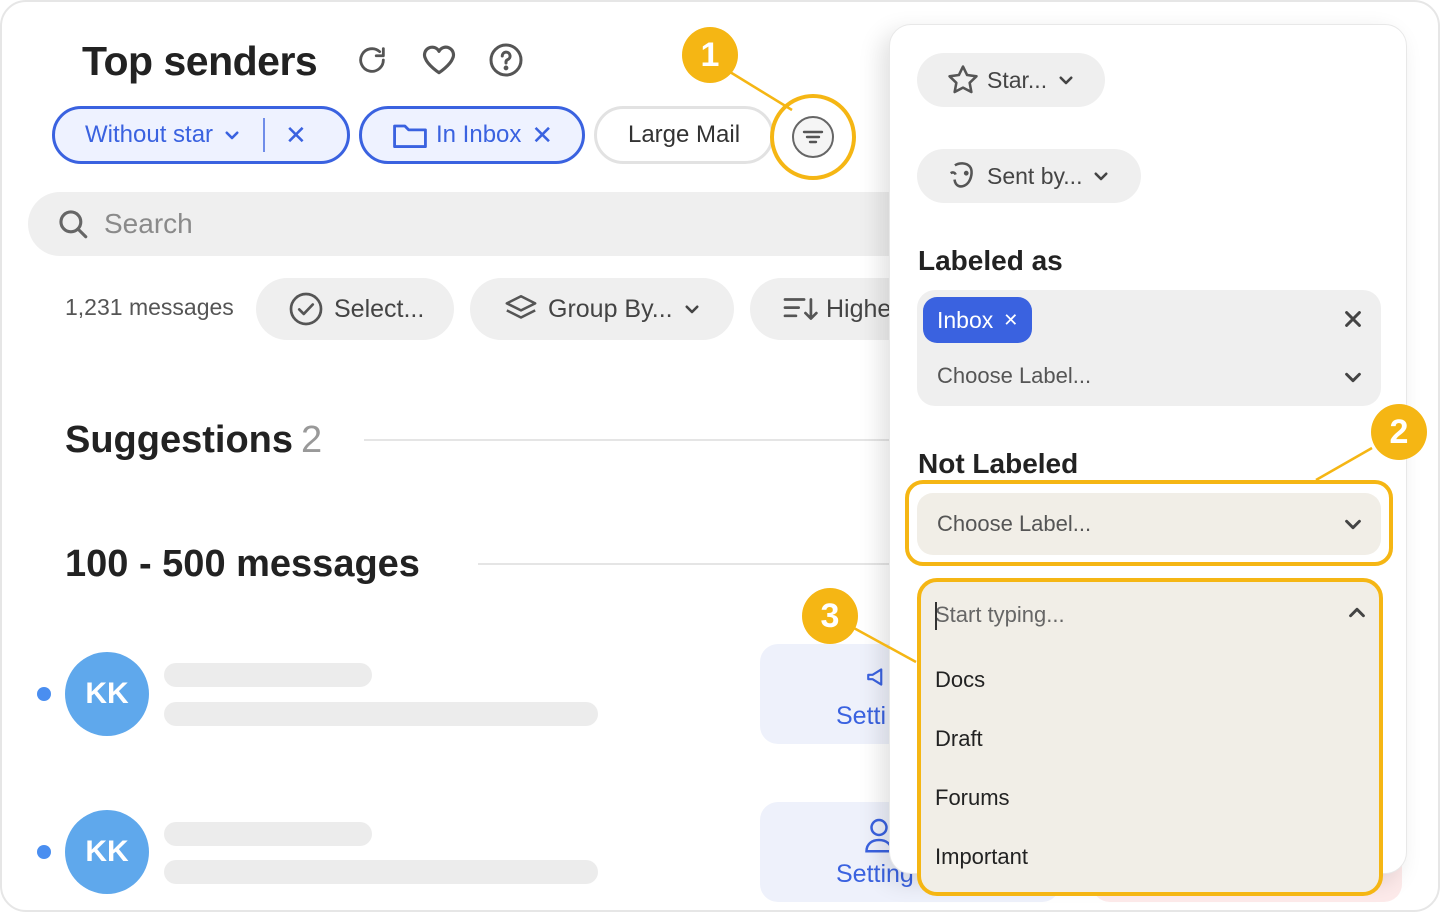  I want to click on callout-badge: 2, so click(1399, 432).